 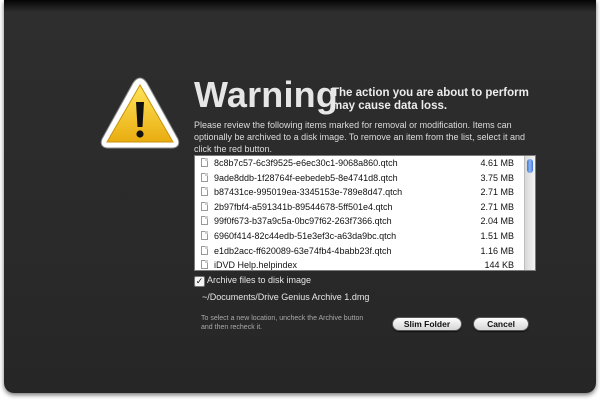 I want to click on item-name: e1db2acc-ff620089-63e74fb4-4babb23f.qtch, so click(x=303, y=250).